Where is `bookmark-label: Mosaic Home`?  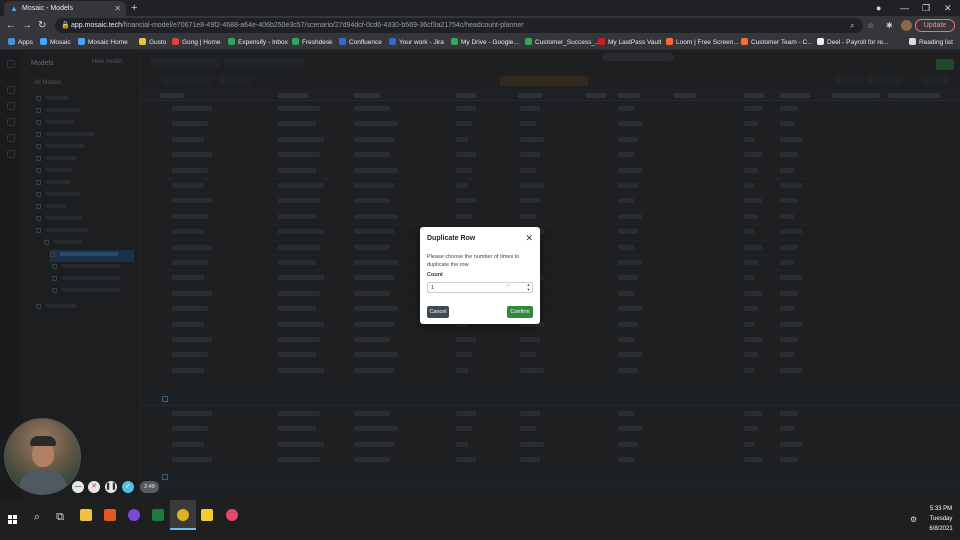 bookmark-label: Mosaic Home is located at coordinates (108, 42).